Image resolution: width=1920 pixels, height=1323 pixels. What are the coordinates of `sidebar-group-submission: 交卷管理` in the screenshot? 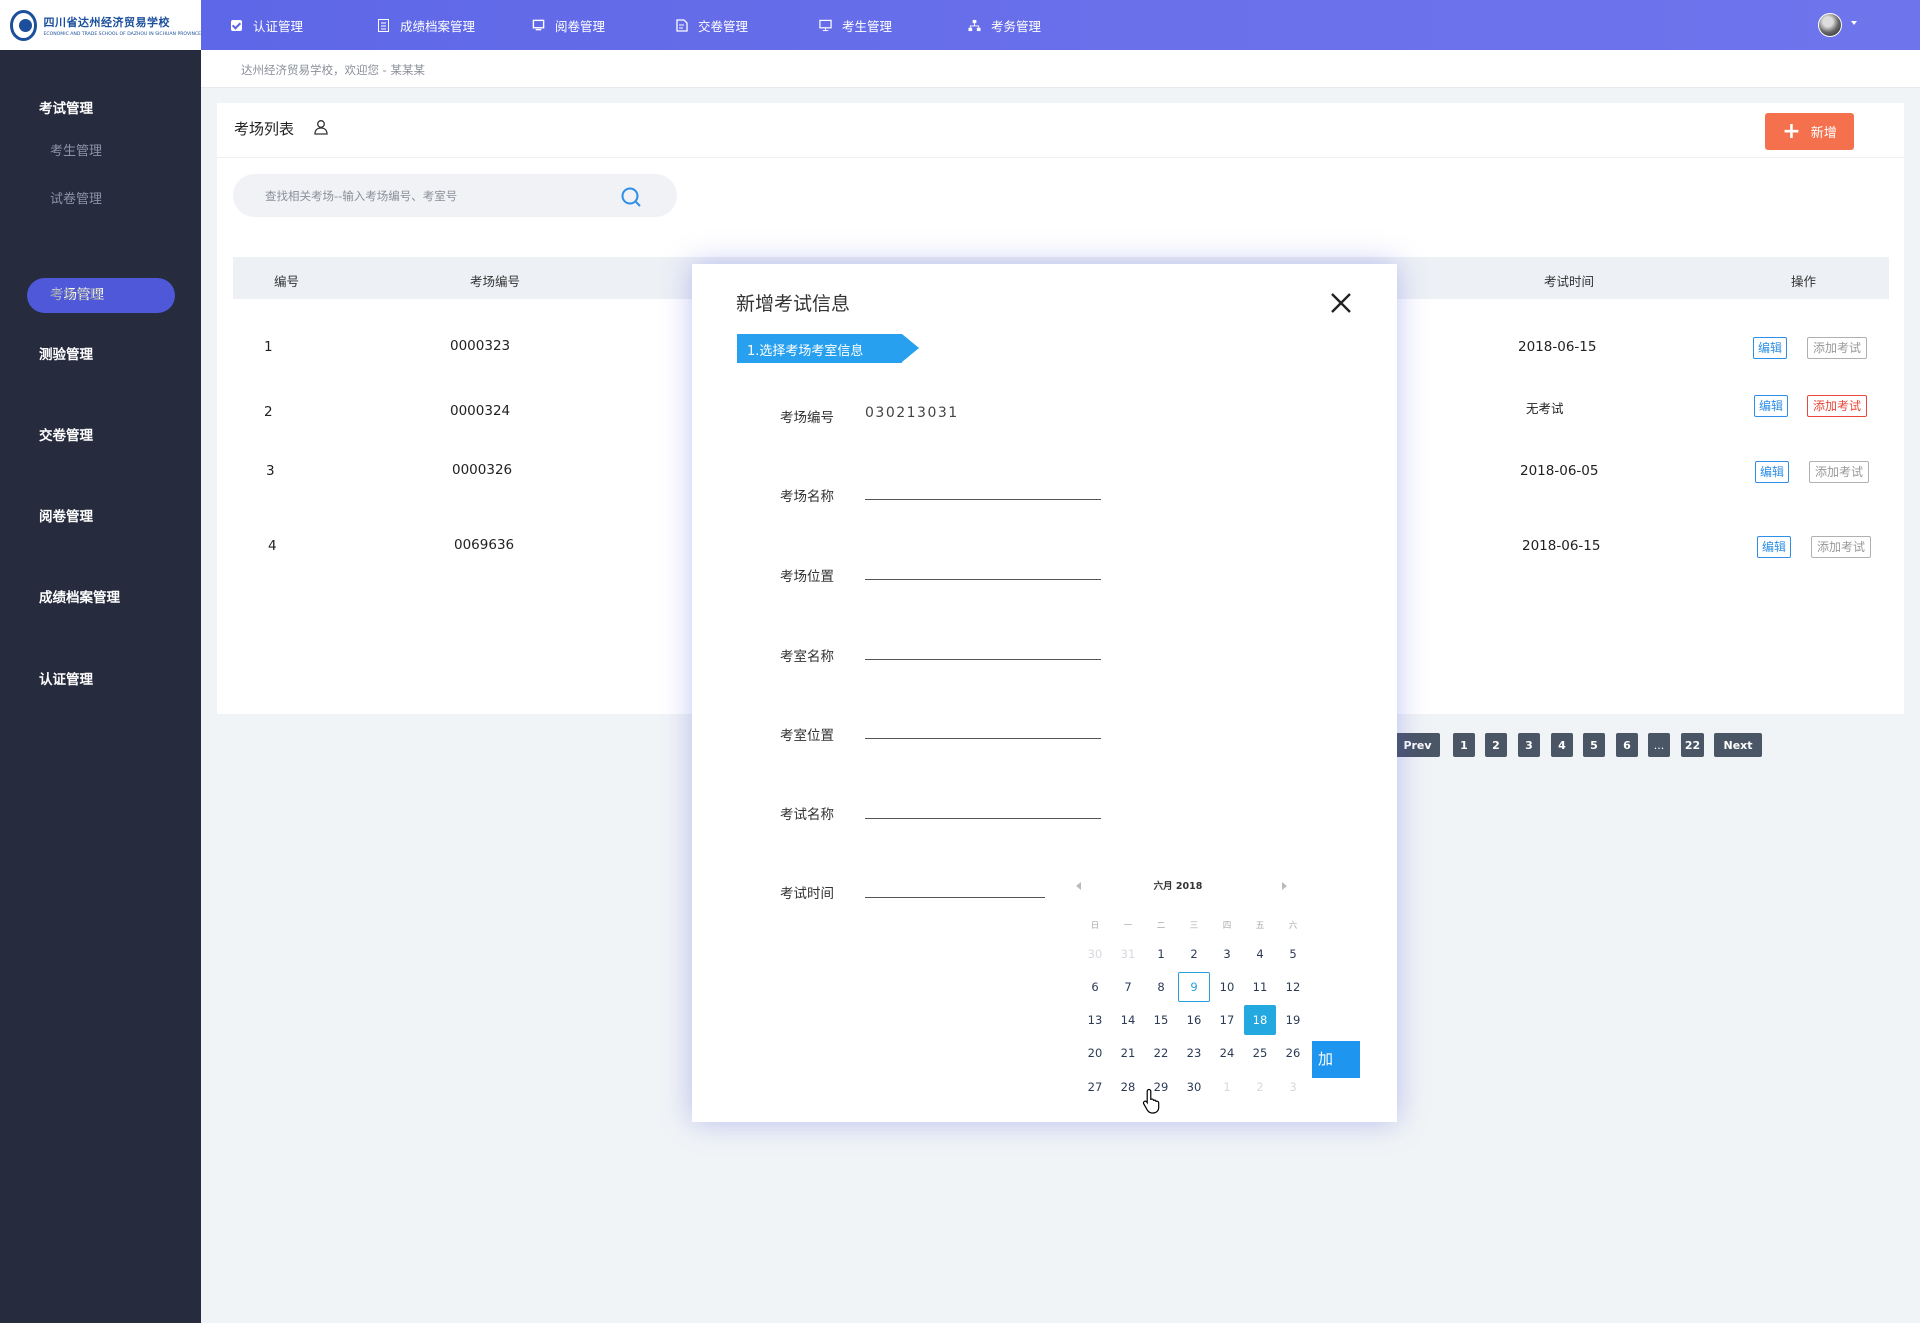 It's located at (66, 434).